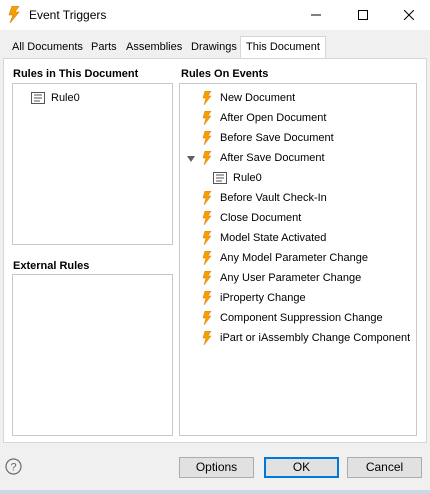 This screenshot has height=494, width=430. I want to click on tab-all-documents: All Documents, so click(47, 49).